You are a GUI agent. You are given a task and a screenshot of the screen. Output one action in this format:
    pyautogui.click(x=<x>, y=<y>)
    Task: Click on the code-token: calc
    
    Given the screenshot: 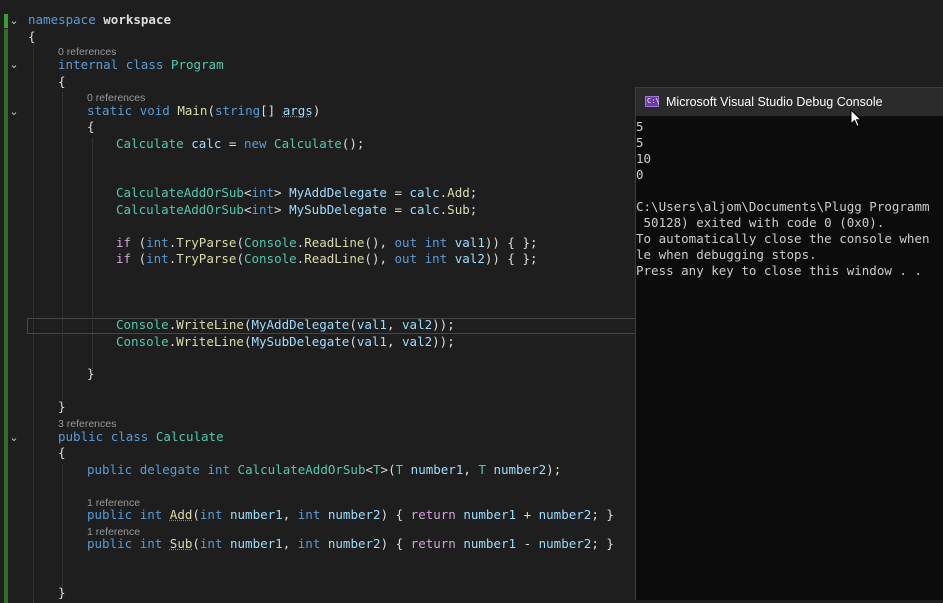 What is the action you would take?
    pyautogui.click(x=202, y=143)
    